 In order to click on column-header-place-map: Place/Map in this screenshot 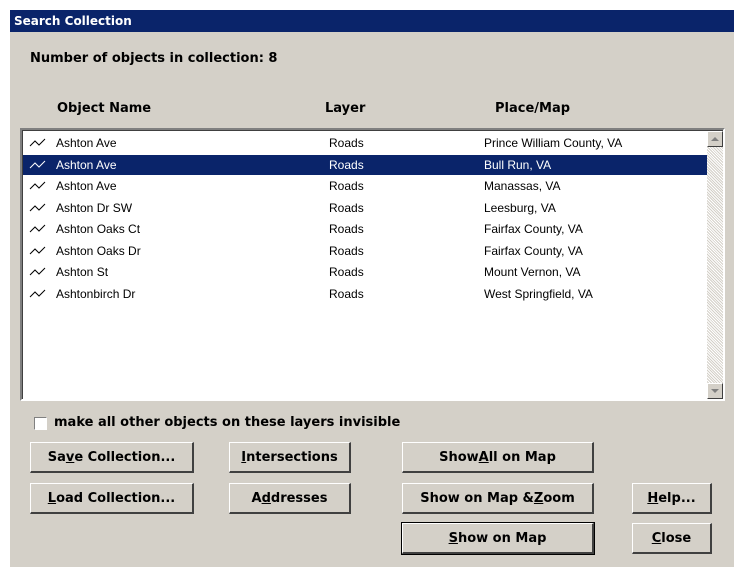, I will do `click(533, 108)`.